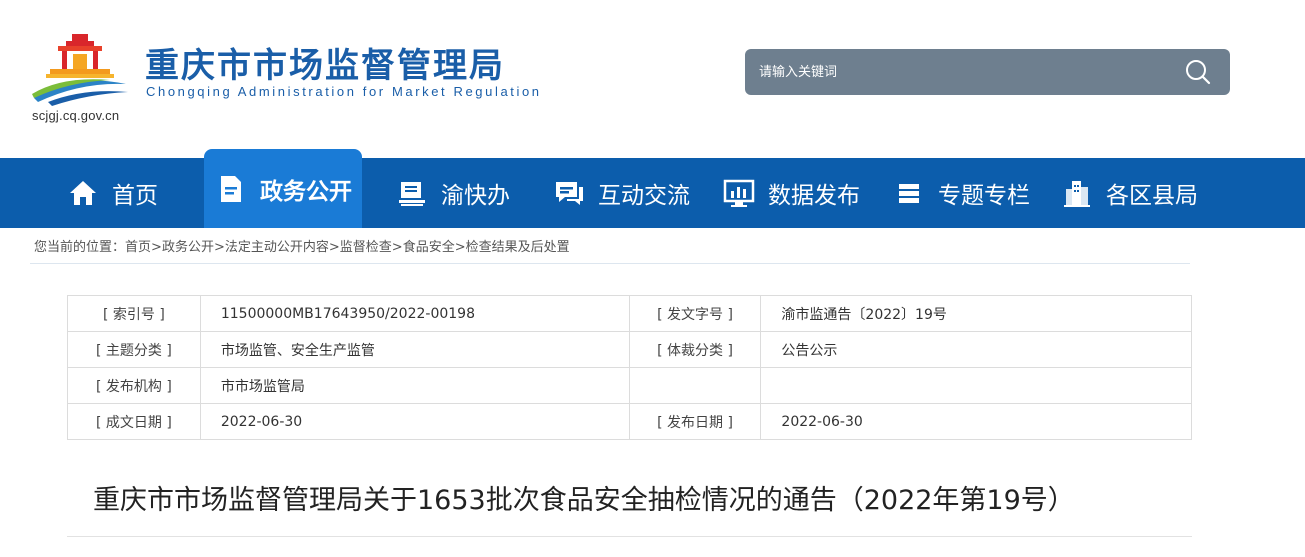 The height and width of the screenshot is (557, 1305). Describe the element at coordinates (138, 247) in the screenshot. I see `breadcrumb-link-home: 首页` at that location.